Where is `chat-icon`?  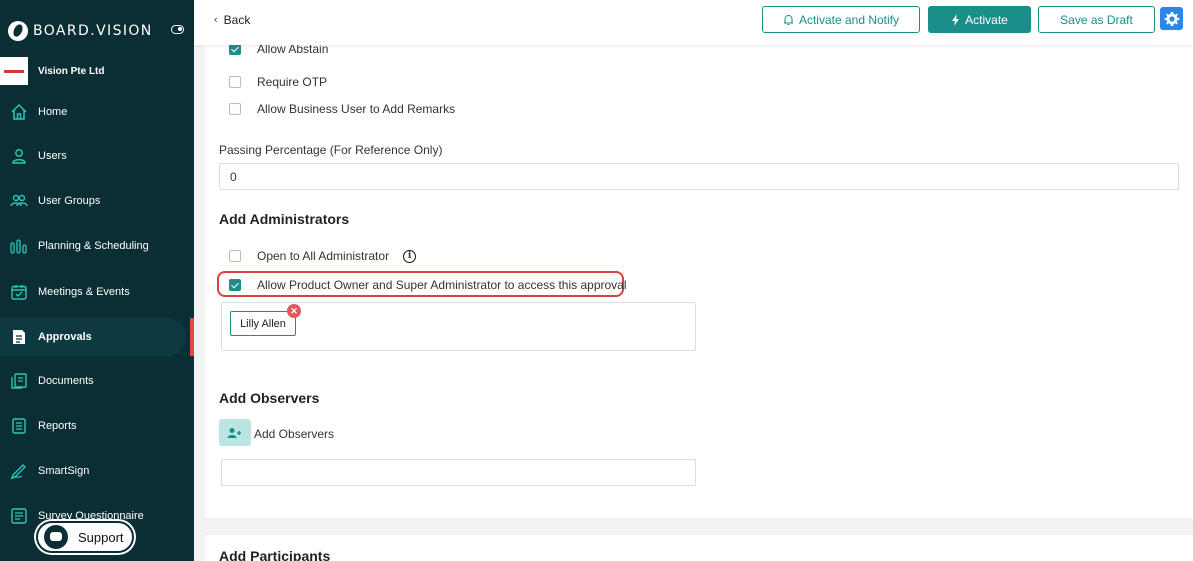 chat-icon is located at coordinates (56, 537).